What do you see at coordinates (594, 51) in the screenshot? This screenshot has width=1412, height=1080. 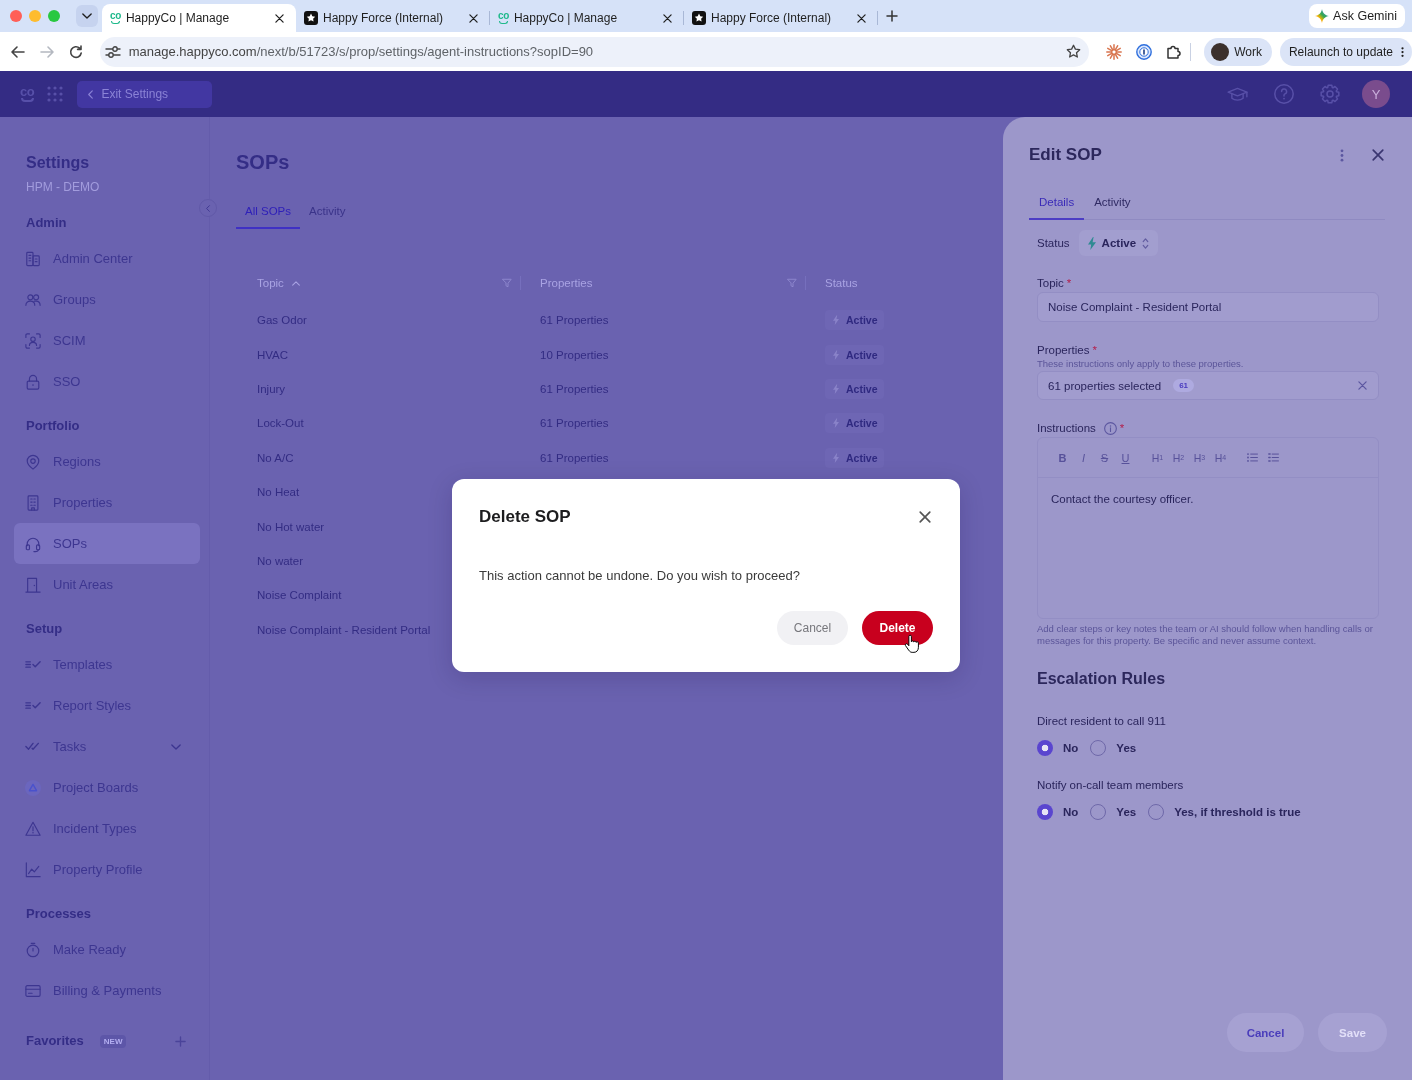 I see `address-bar: manage.happyco.com/next/b/51723/s/prop/settings/agent-instructions?sopID=90` at bounding box center [594, 51].